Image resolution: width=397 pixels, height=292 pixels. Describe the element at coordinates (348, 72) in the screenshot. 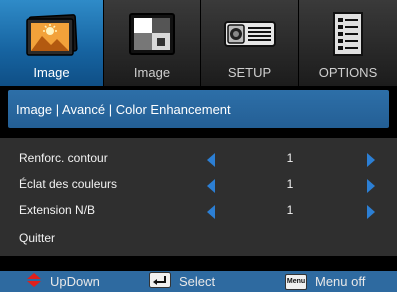

I see `tab-label: OPTIONS` at that location.